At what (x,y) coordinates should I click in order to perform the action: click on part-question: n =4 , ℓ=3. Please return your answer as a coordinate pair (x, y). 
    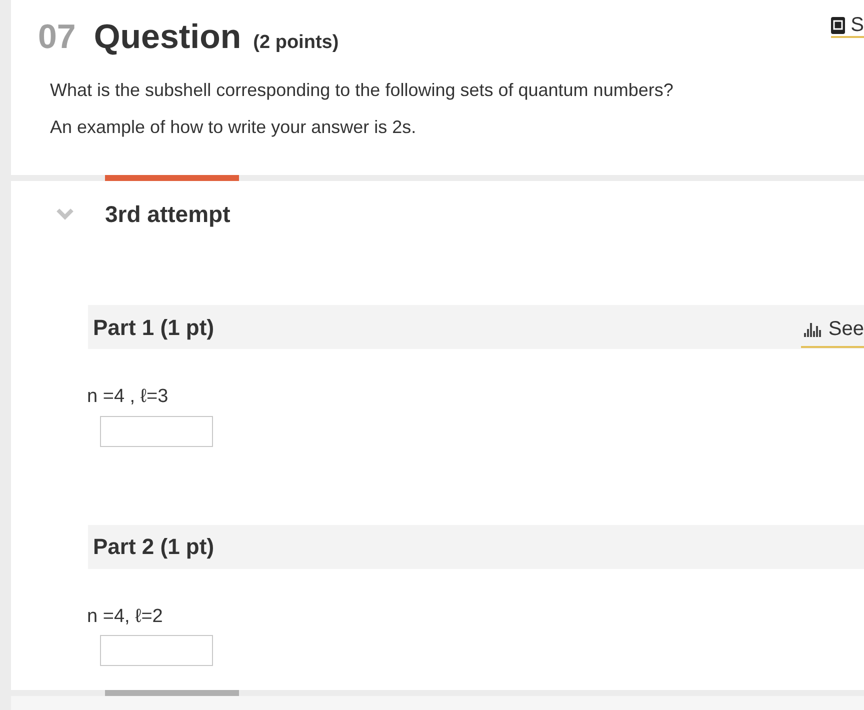
    Looking at the image, I should click on (128, 397).